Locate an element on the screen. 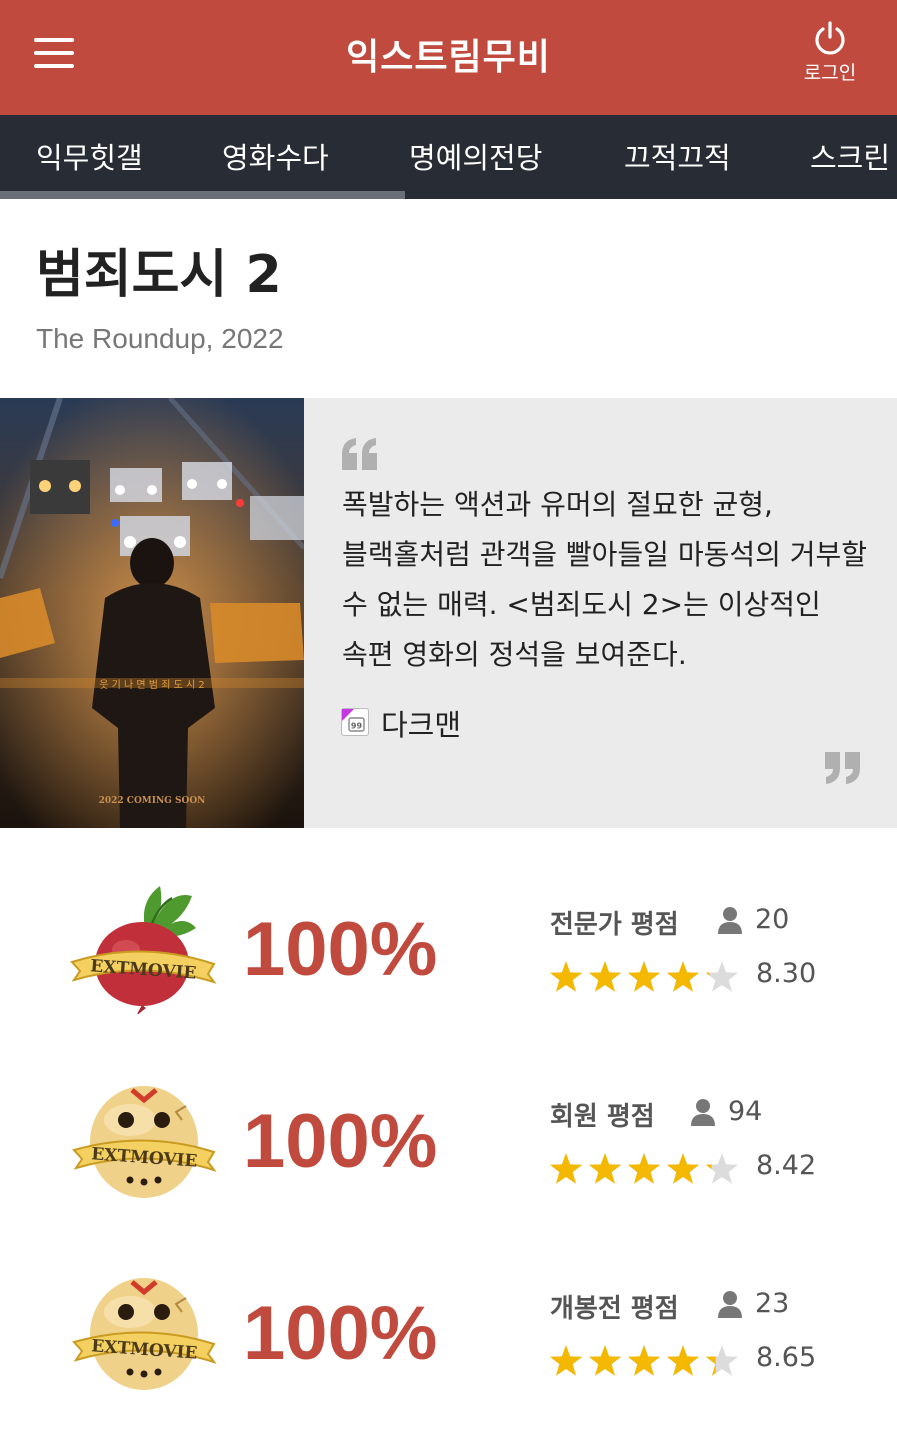 Image resolution: width=897 pixels, height=1438 pixels. score-row-prerelease: EXTMOVIE 100% 개봉전 평점 23 8.65 is located at coordinates (448, 1343).